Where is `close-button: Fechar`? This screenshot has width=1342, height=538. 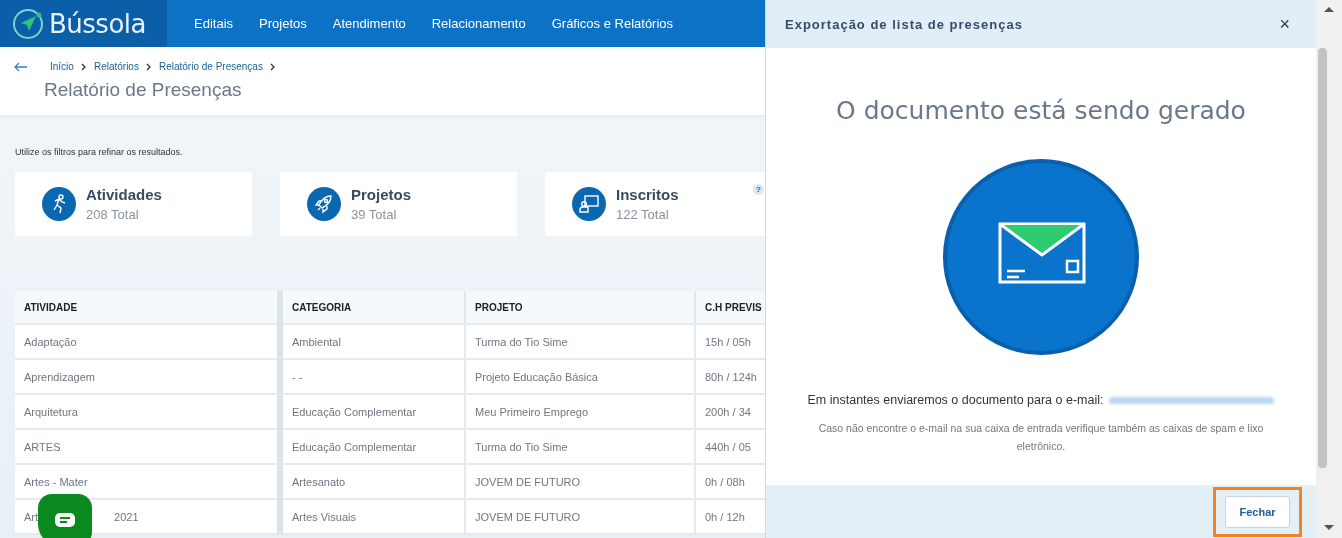
close-button: Fechar is located at coordinates (1257, 511).